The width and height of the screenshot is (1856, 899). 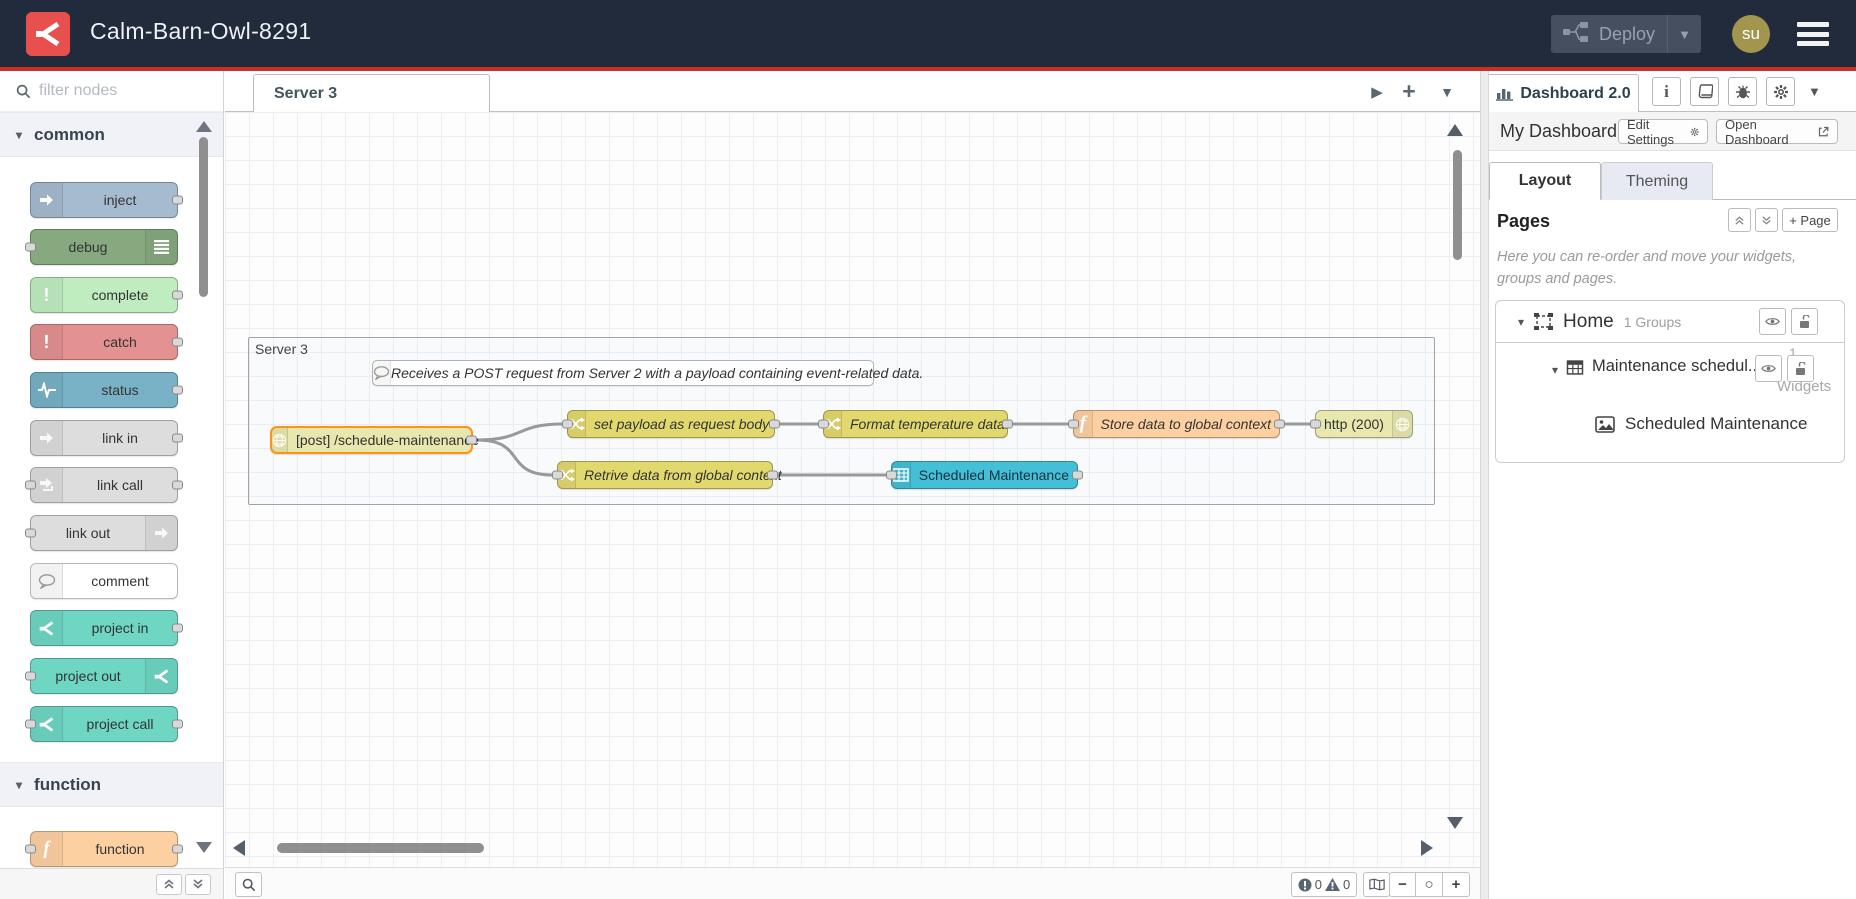 I want to click on tab-layout: Layout, so click(x=1545, y=181).